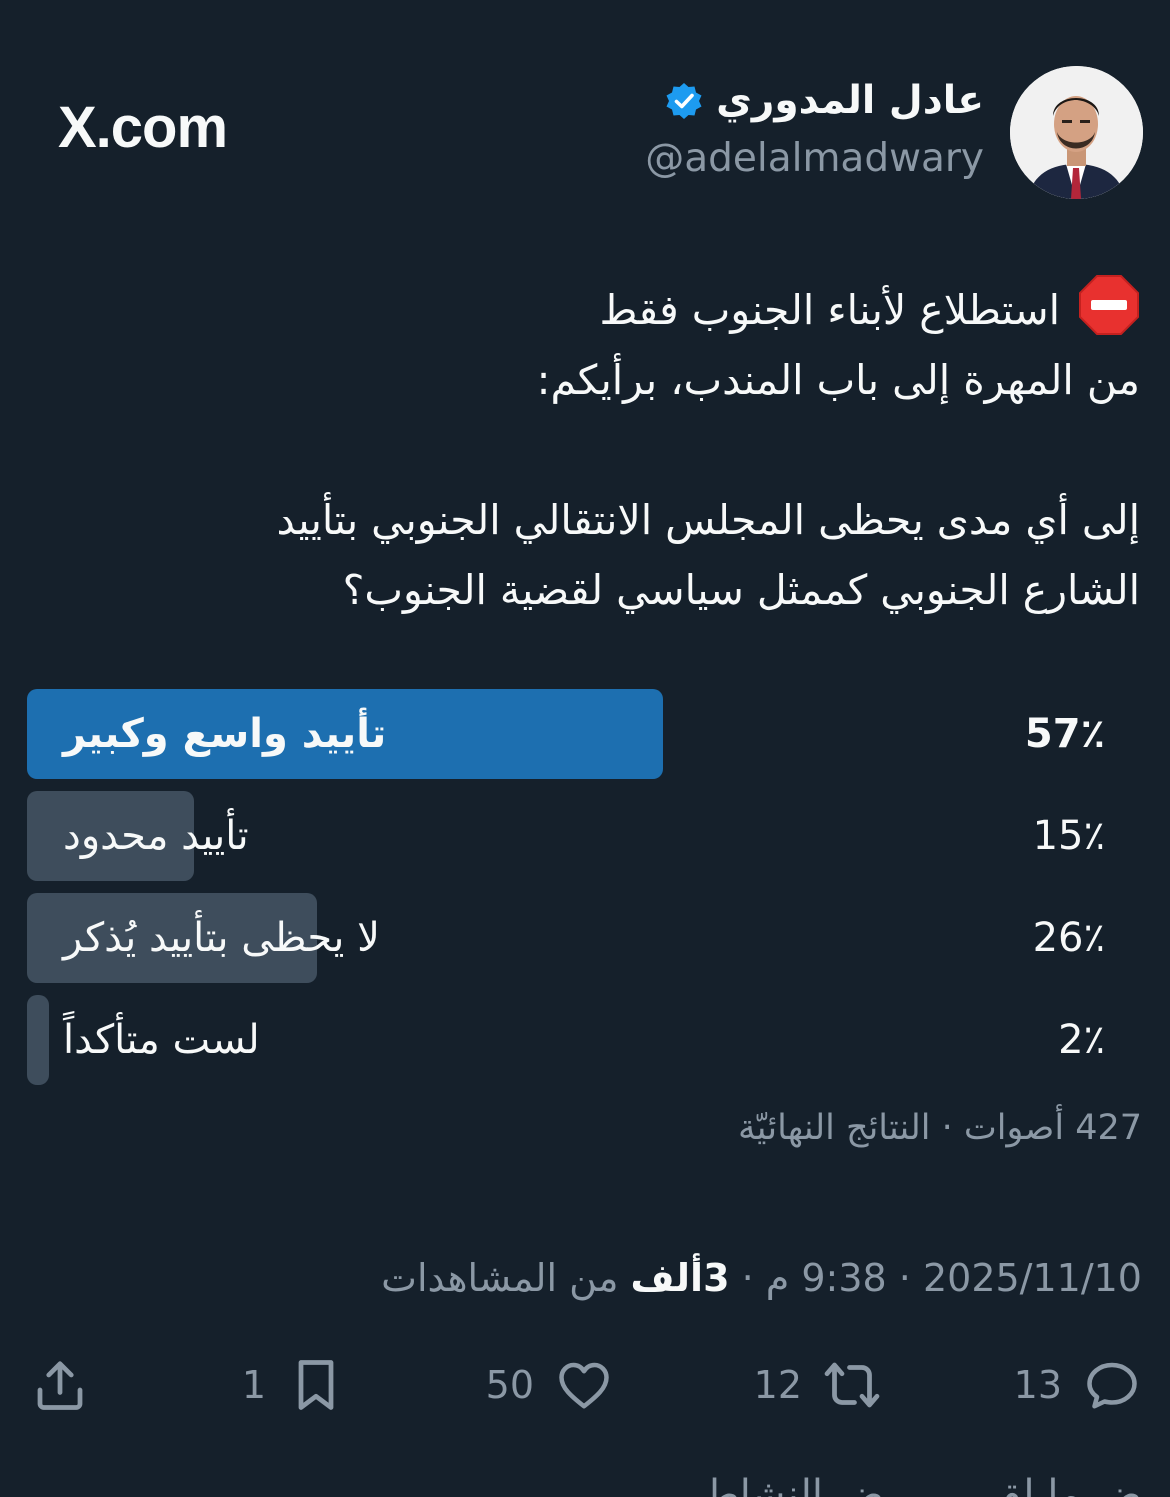 The image size is (1170, 1497). Describe the element at coordinates (585, 309) in the screenshot. I see `tweet-line-1: استطلاع لأبناء الجنوب فقط` at that location.